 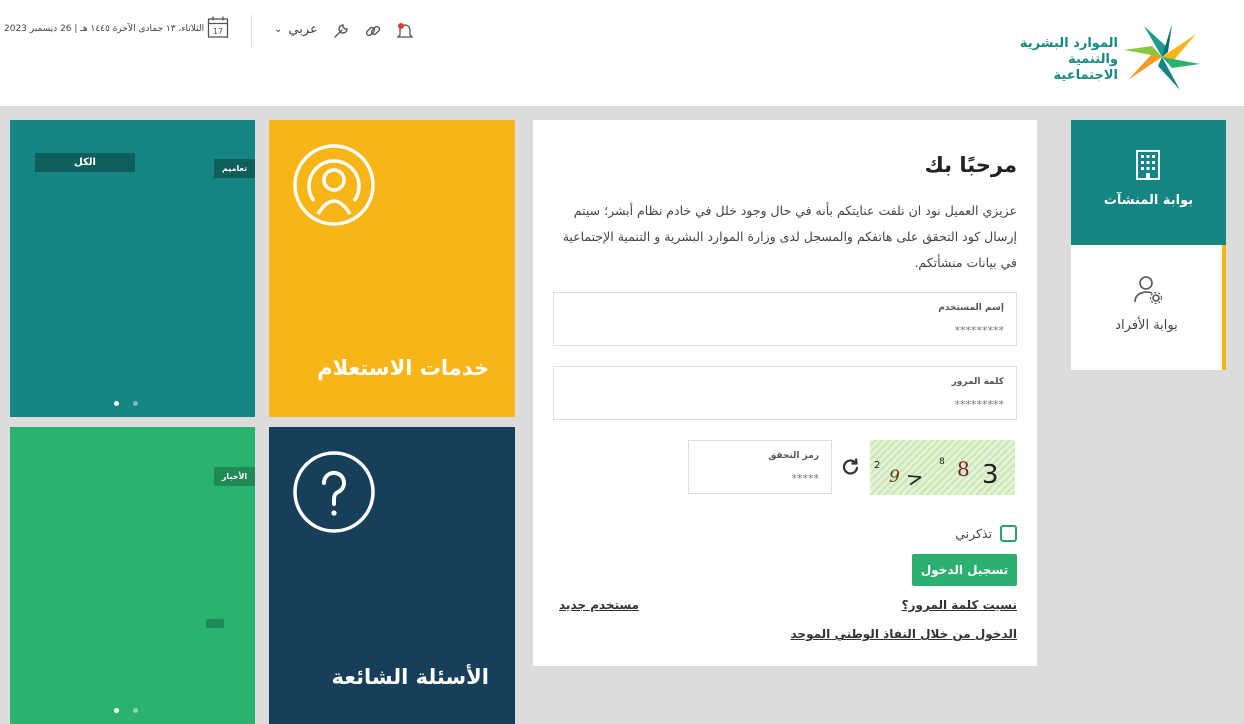 I want to click on individuals-portal-label: بوابة الأفراد, so click(x=1146, y=325).